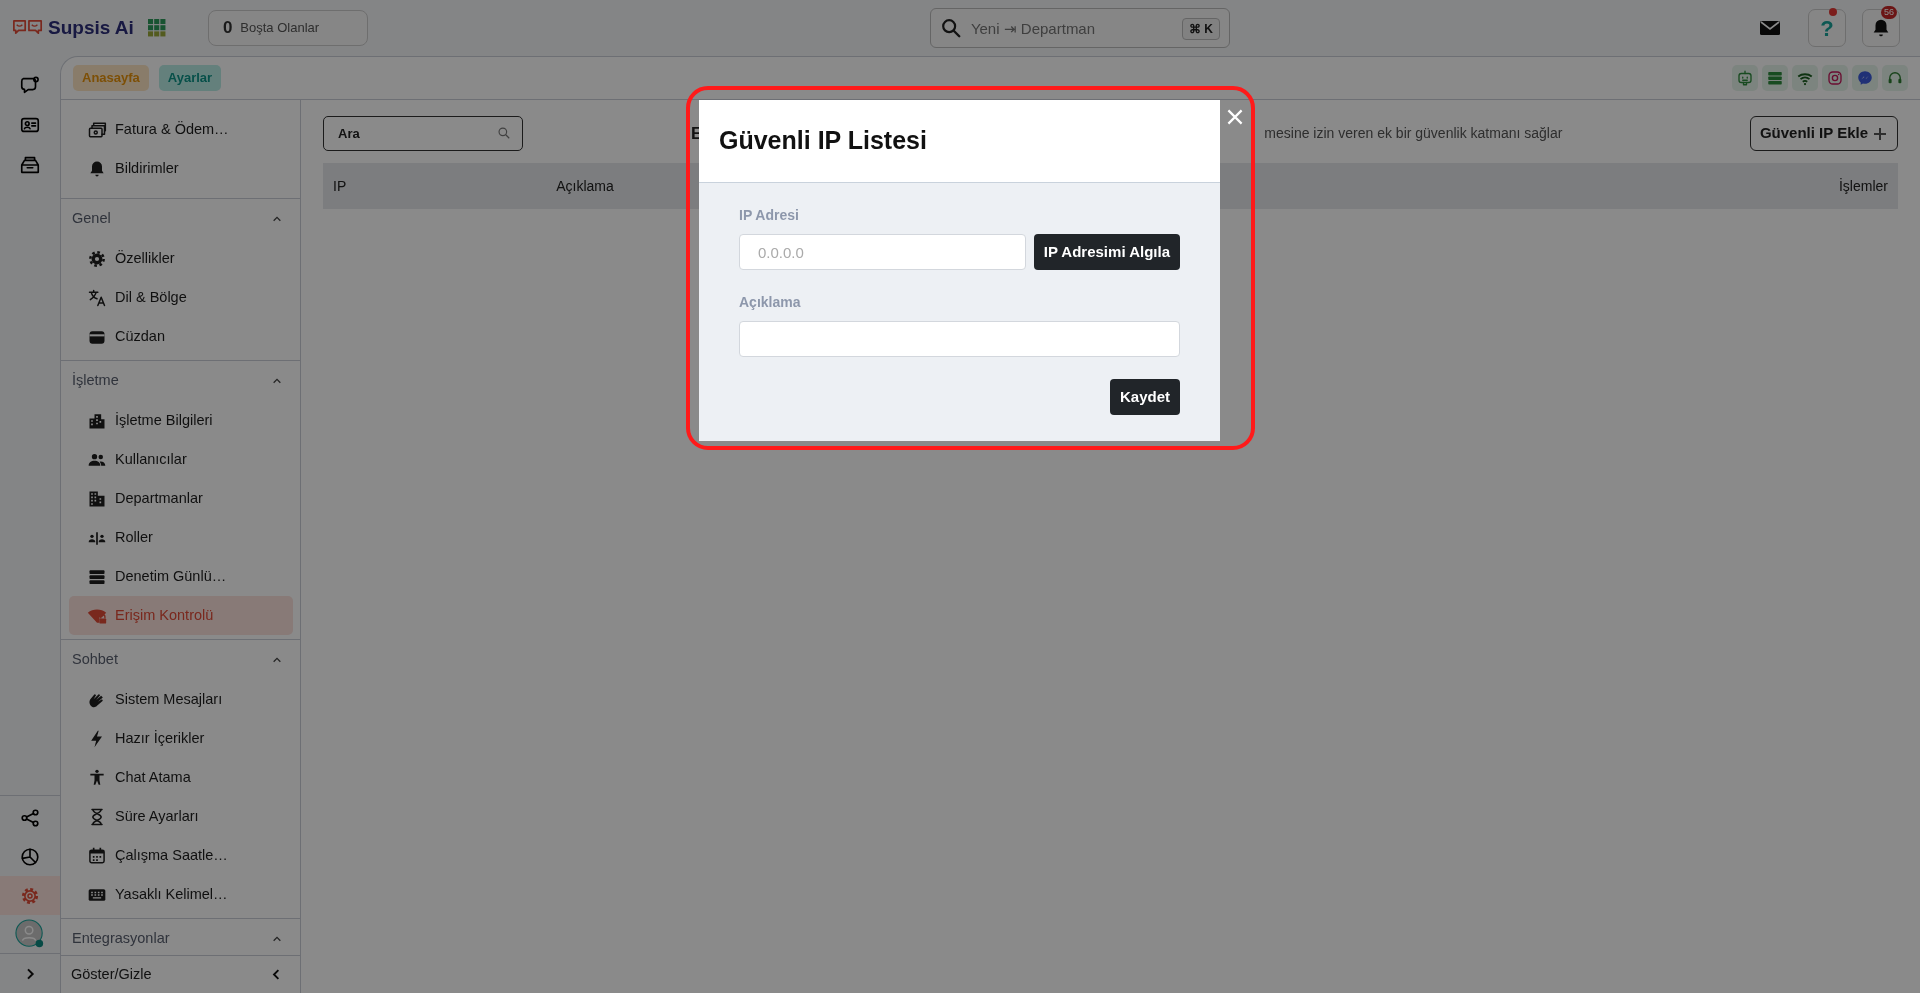 The width and height of the screenshot is (1920, 993). Describe the element at coordinates (423, 133) in the screenshot. I see `search-field: Ara` at that location.